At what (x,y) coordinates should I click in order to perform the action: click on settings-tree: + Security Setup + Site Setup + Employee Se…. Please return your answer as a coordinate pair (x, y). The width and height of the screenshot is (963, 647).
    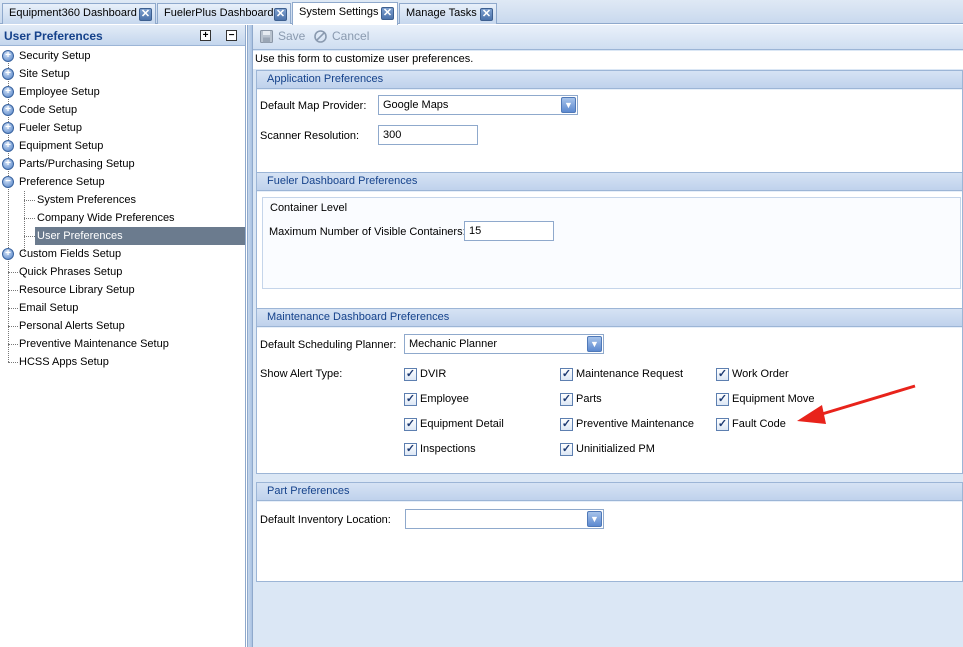
    Looking at the image, I should click on (122, 209).